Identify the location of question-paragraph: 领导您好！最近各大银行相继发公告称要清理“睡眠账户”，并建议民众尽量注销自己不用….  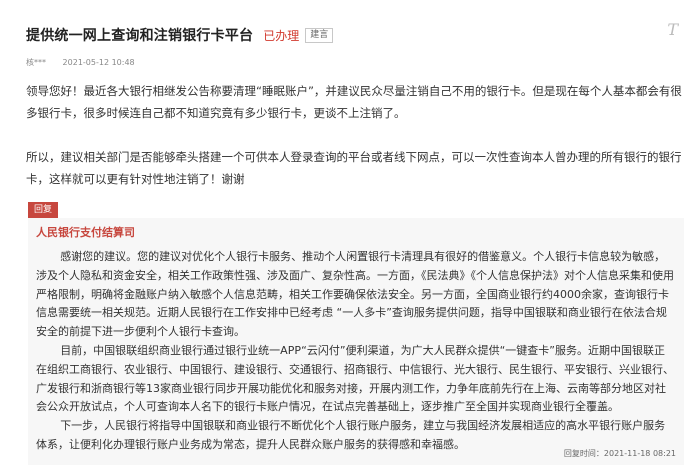
(354, 102).